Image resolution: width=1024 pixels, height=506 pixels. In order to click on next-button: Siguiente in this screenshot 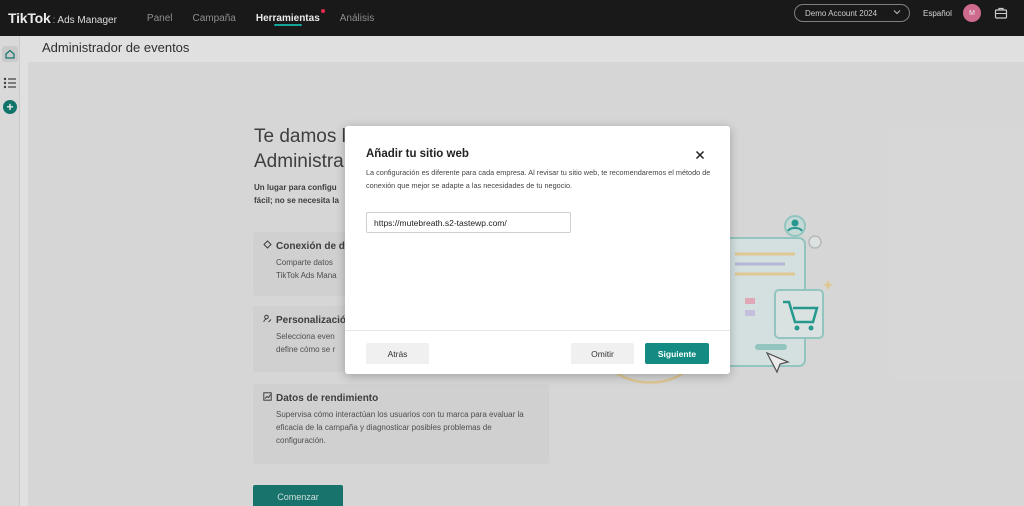, I will do `click(677, 353)`.